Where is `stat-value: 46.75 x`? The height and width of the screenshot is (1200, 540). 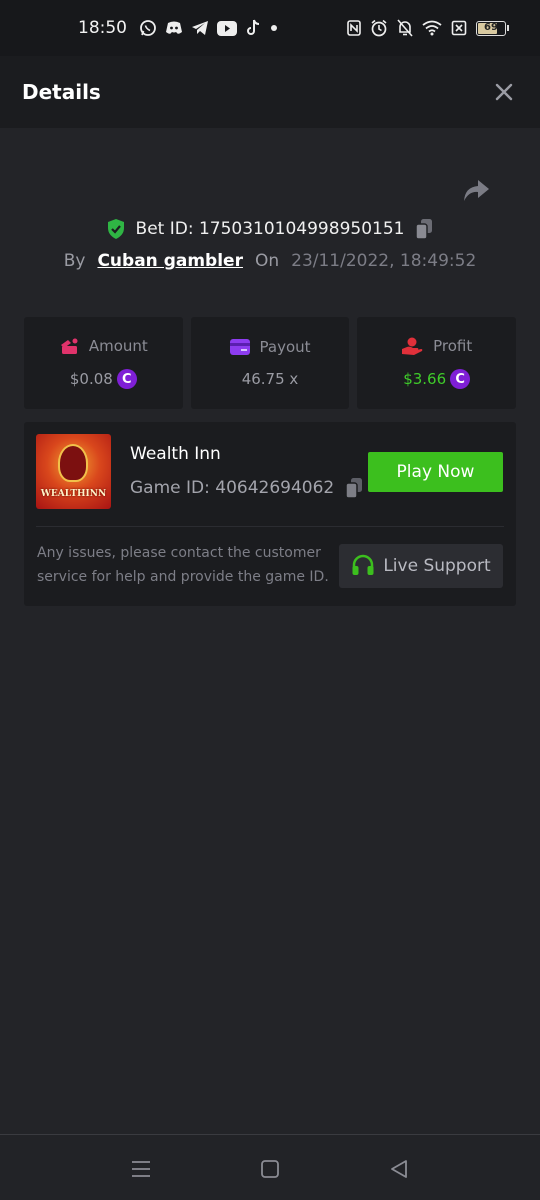
stat-value: 46.75 x is located at coordinates (270, 379).